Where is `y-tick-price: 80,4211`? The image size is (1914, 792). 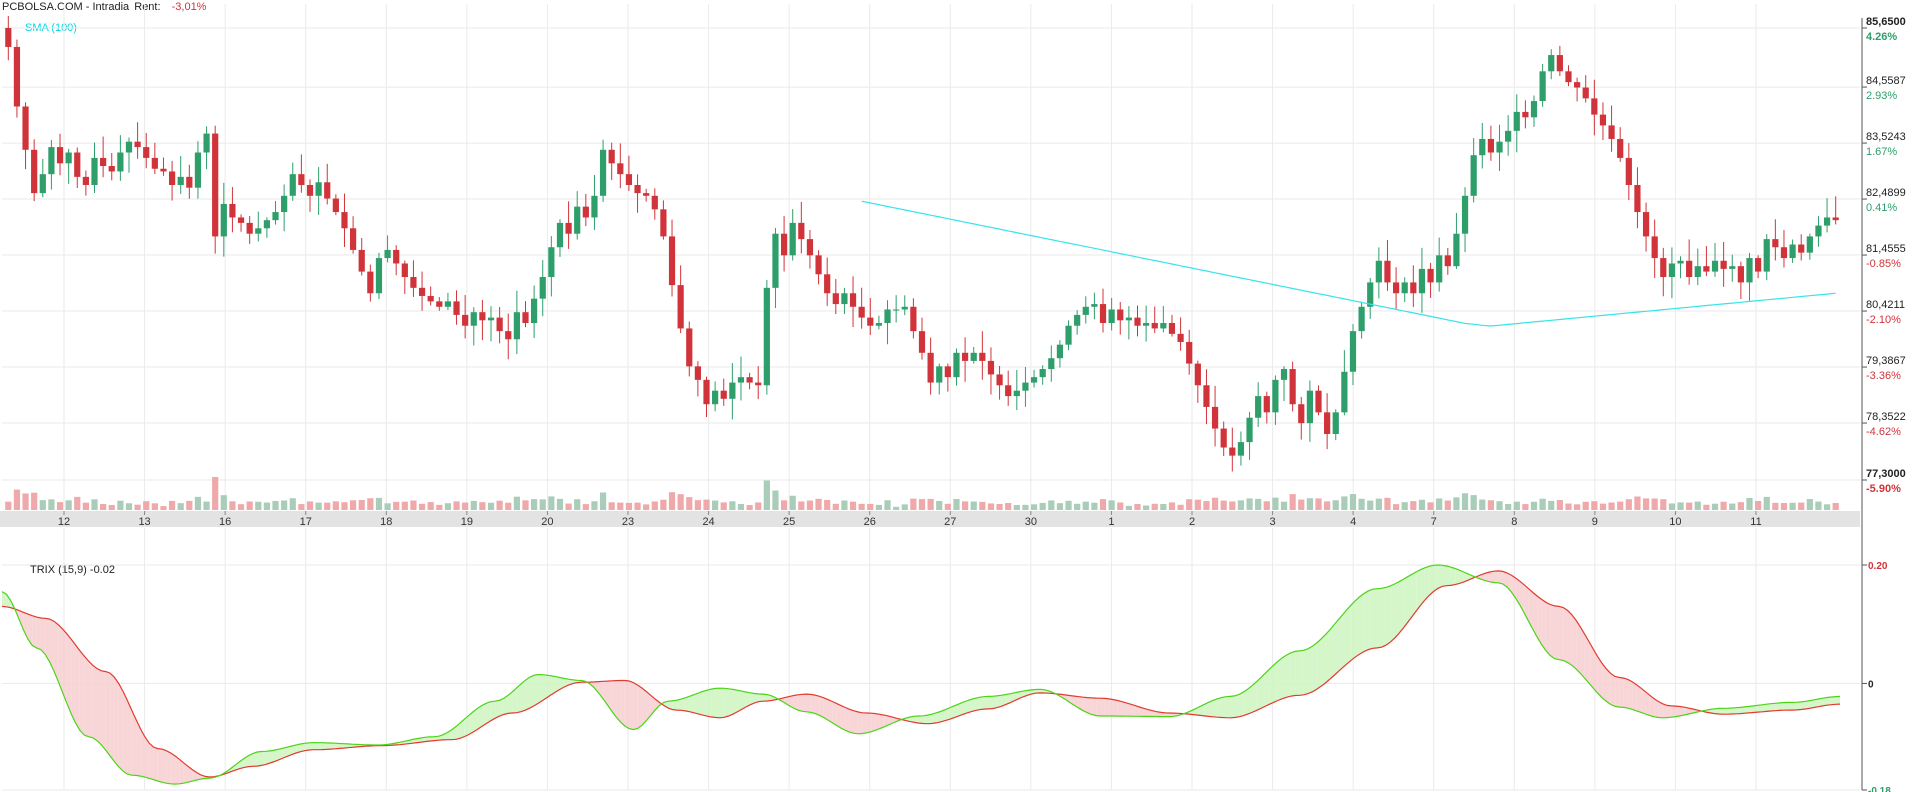
y-tick-price: 80,4211 is located at coordinates (1885, 305).